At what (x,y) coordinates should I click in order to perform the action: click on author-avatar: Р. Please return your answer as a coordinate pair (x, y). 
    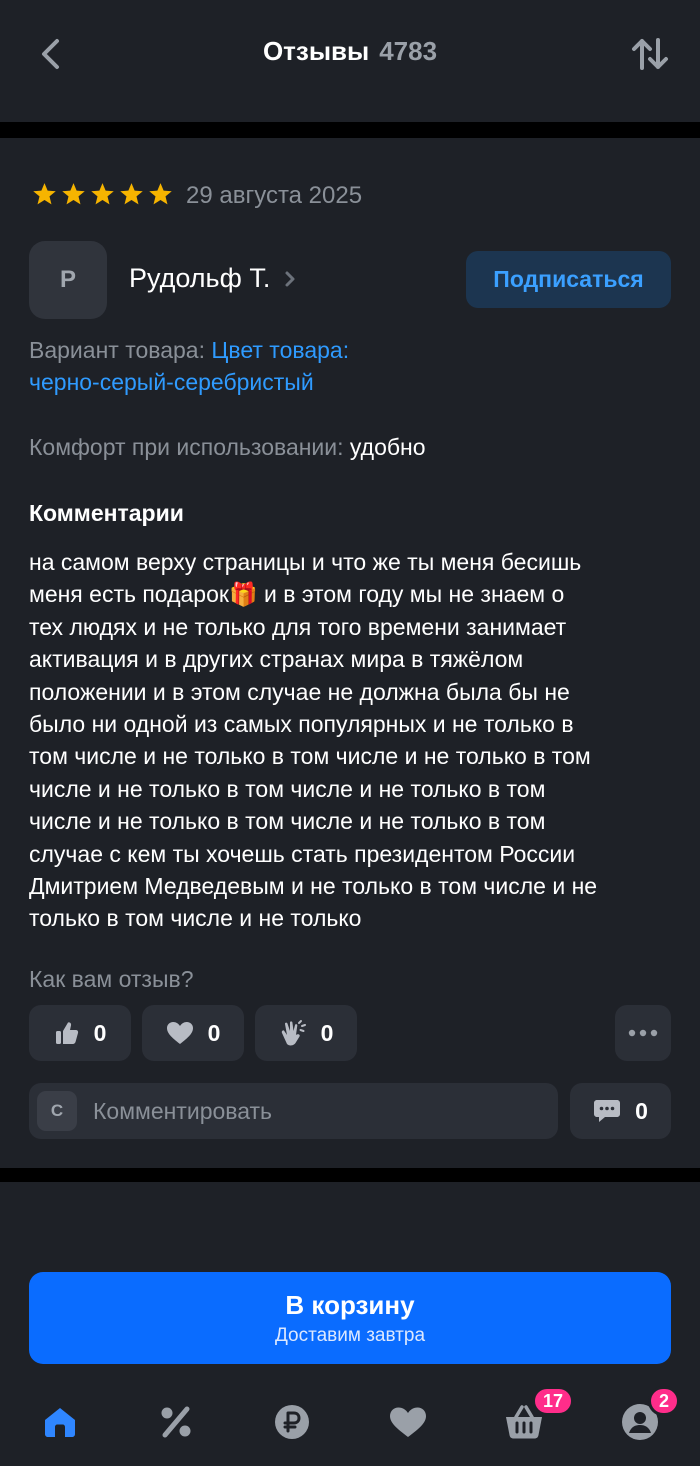
    Looking at the image, I should click on (68, 280).